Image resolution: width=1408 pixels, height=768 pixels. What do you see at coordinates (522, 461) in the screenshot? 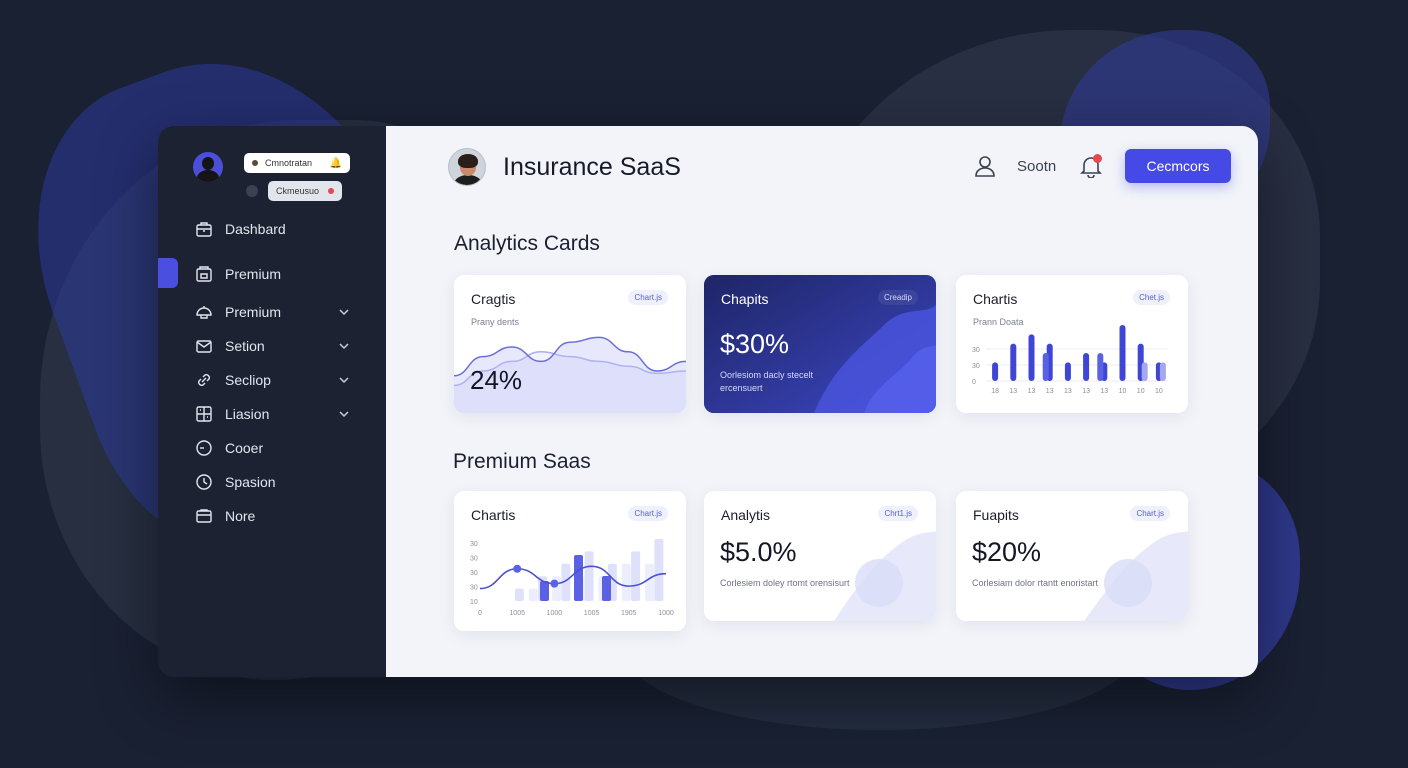
I see `section-title-premium: Premium Saas` at bounding box center [522, 461].